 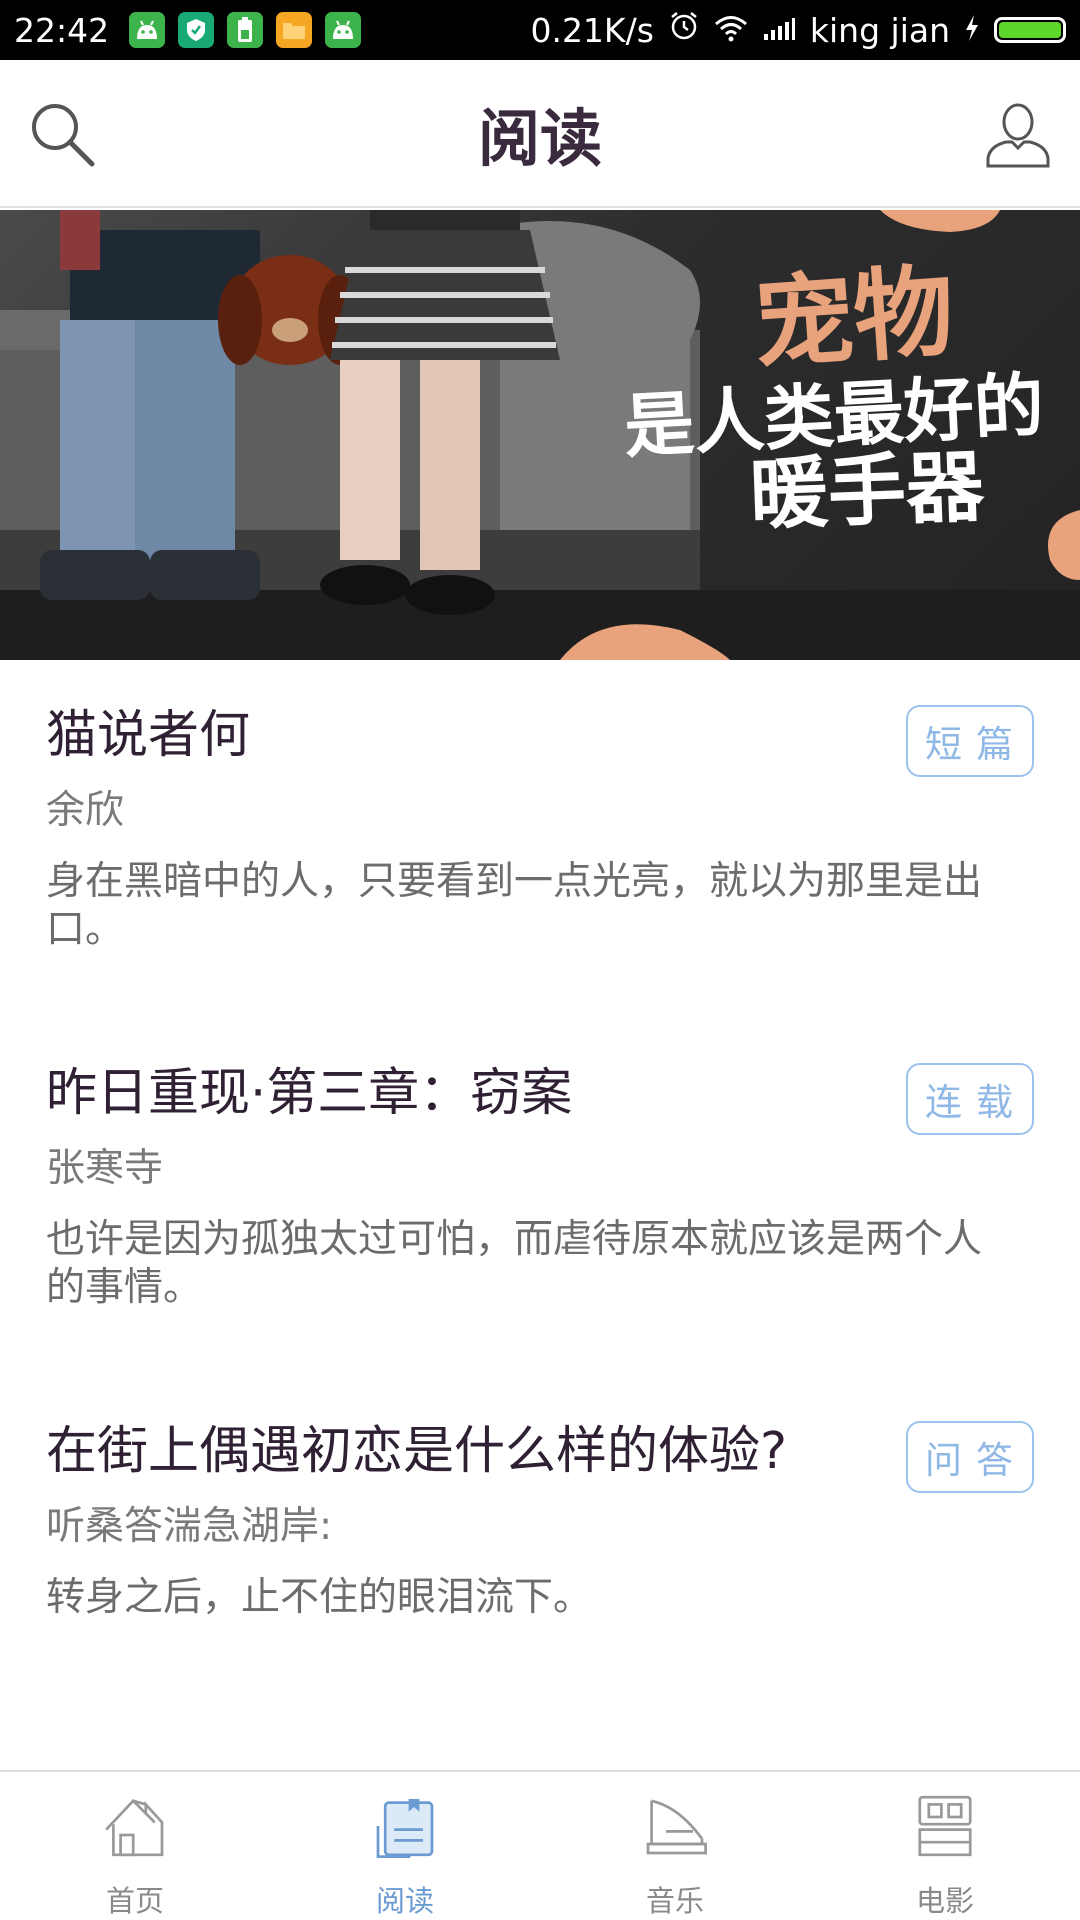 I want to click on status-bar: 22:42 0.21K/s king jian, so click(x=540, y=30).